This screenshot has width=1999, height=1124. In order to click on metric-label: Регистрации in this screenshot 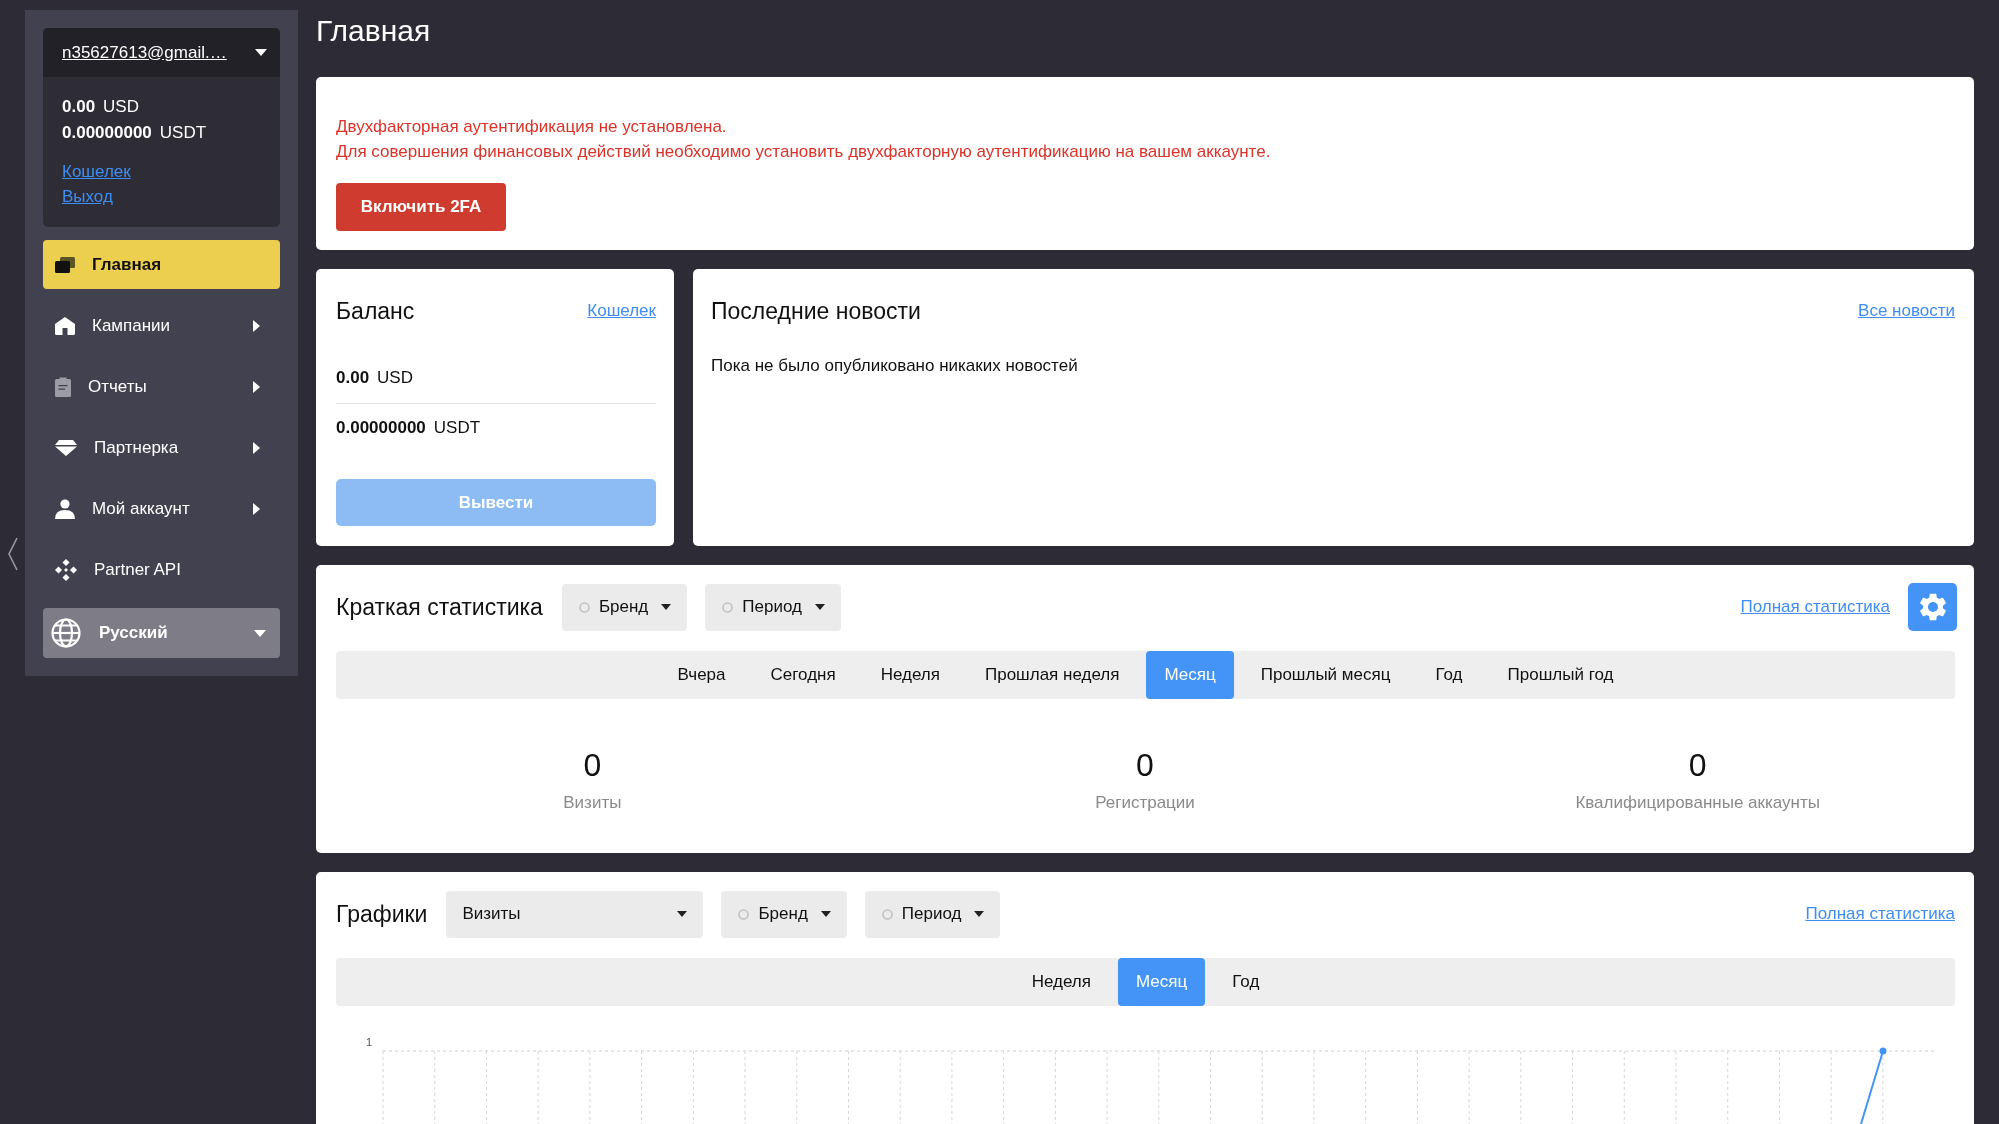, I will do `click(1145, 803)`.